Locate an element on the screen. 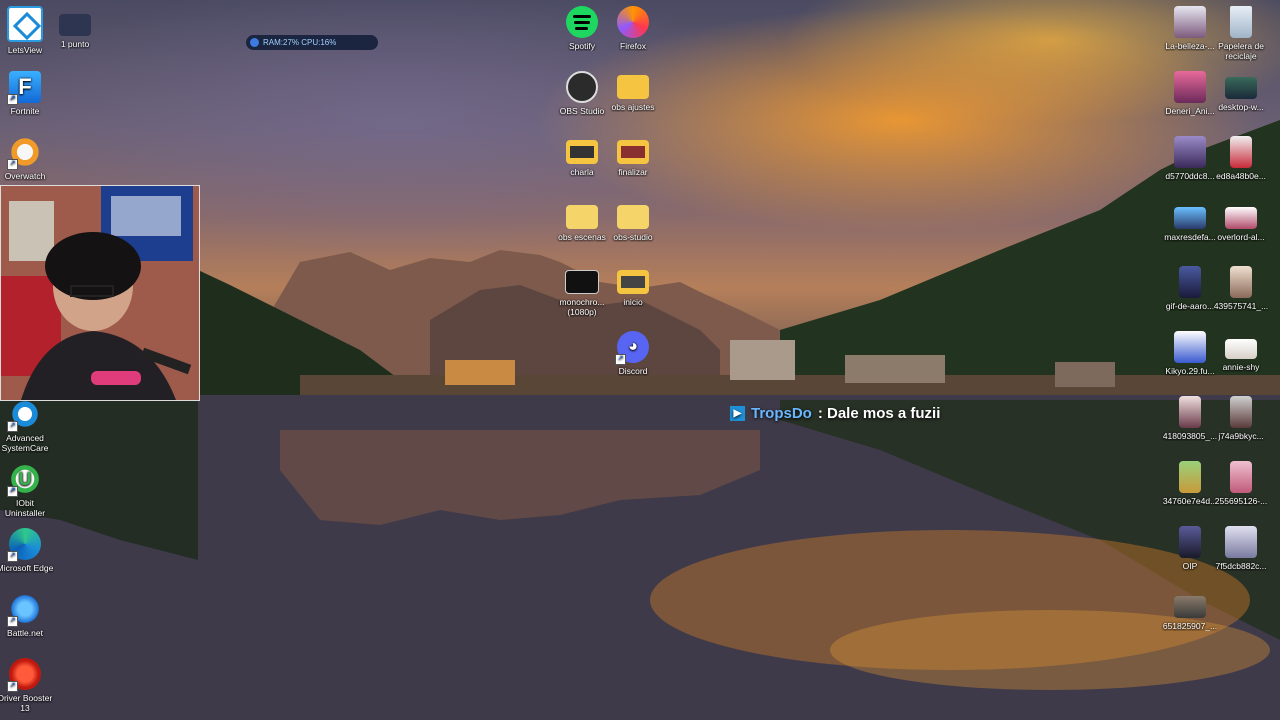 This screenshot has width=1280, height=720. desktop-icon-spotify: Spotify is located at coordinates (582, 28).